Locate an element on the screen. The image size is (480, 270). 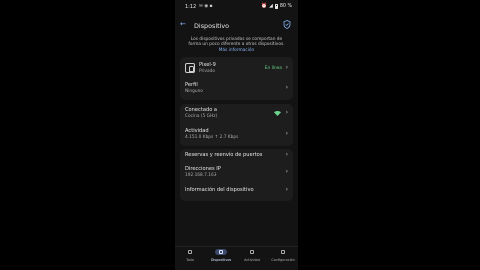
activity-row: Actividad 4.151.0 Kbps ↑ 2.7 Kbps › is located at coordinates (236, 135).